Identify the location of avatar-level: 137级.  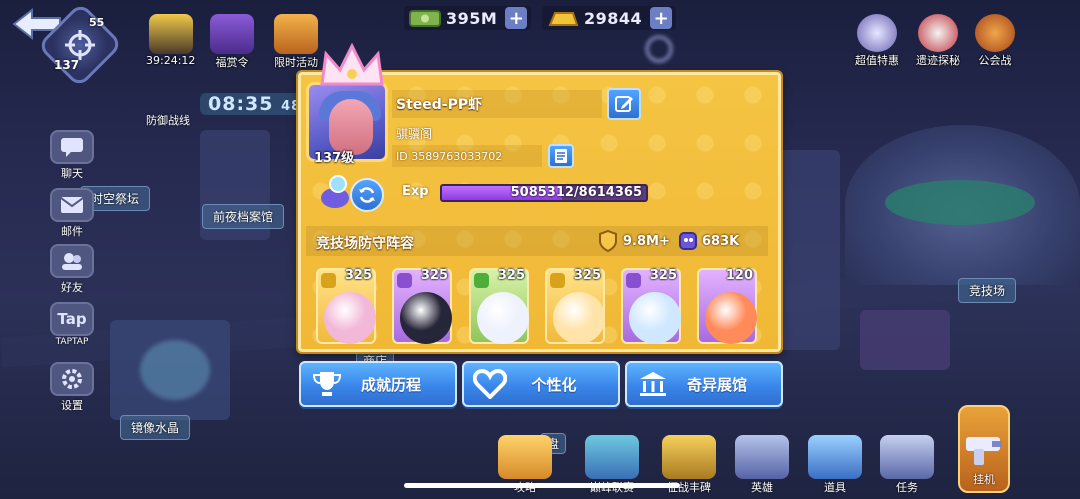
(334, 158).